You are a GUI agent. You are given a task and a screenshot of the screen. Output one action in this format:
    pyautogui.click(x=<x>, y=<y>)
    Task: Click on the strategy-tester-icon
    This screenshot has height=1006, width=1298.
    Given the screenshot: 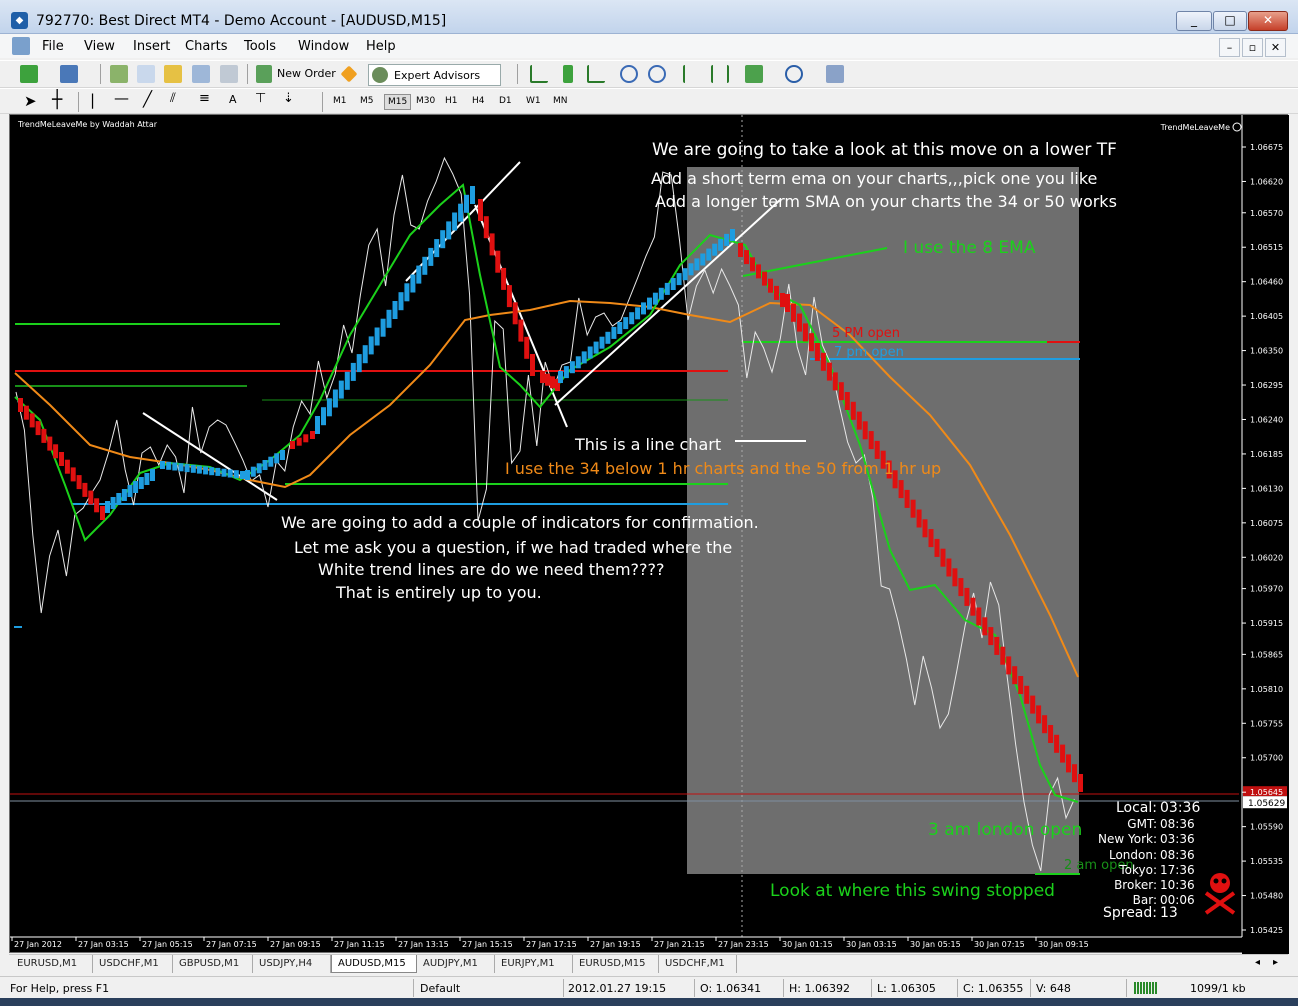 What is the action you would take?
    pyautogui.click(x=229, y=74)
    